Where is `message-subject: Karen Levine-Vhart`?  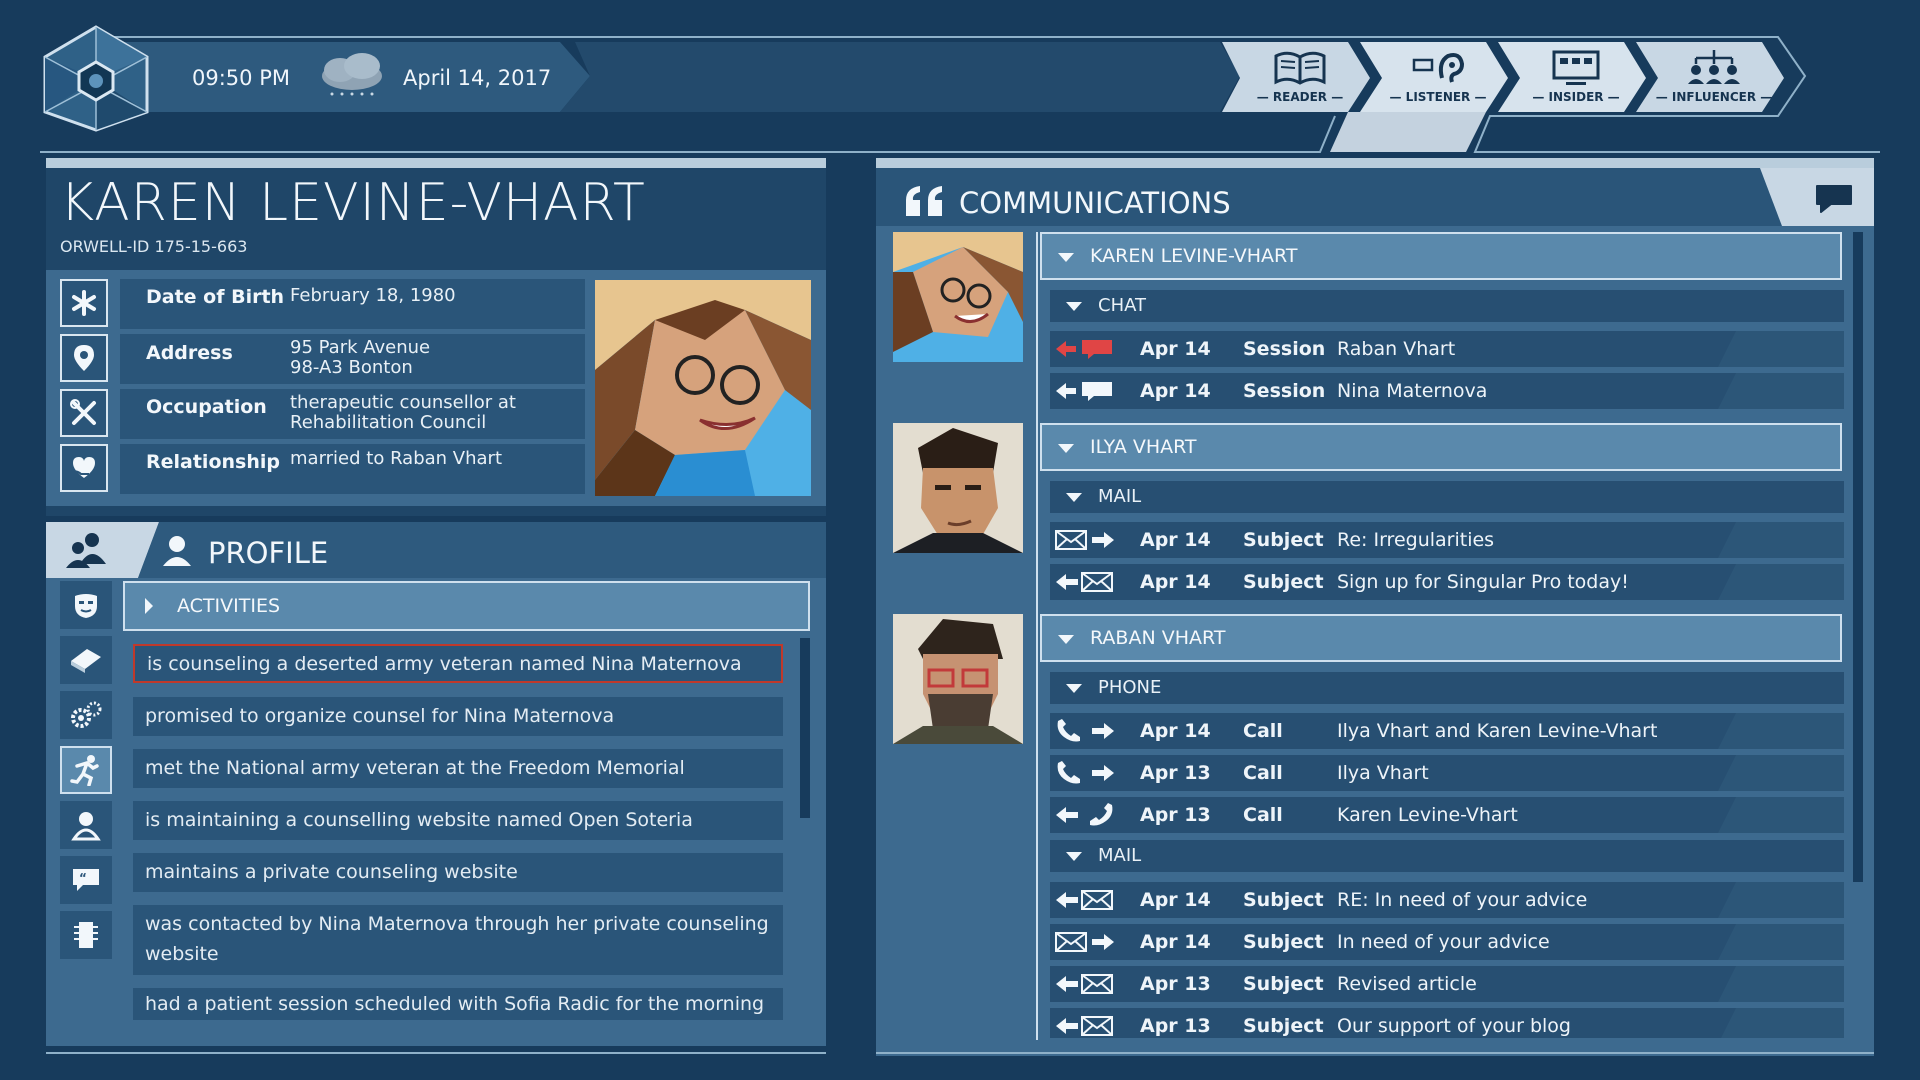 message-subject: Karen Levine-Vhart is located at coordinates (1427, 815).